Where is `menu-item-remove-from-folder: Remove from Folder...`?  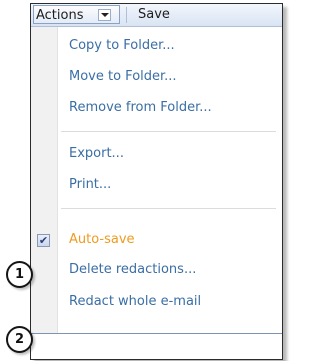
menu-item-remove-from-folder: Remove from Folder... is located at coordinates (140, 107).